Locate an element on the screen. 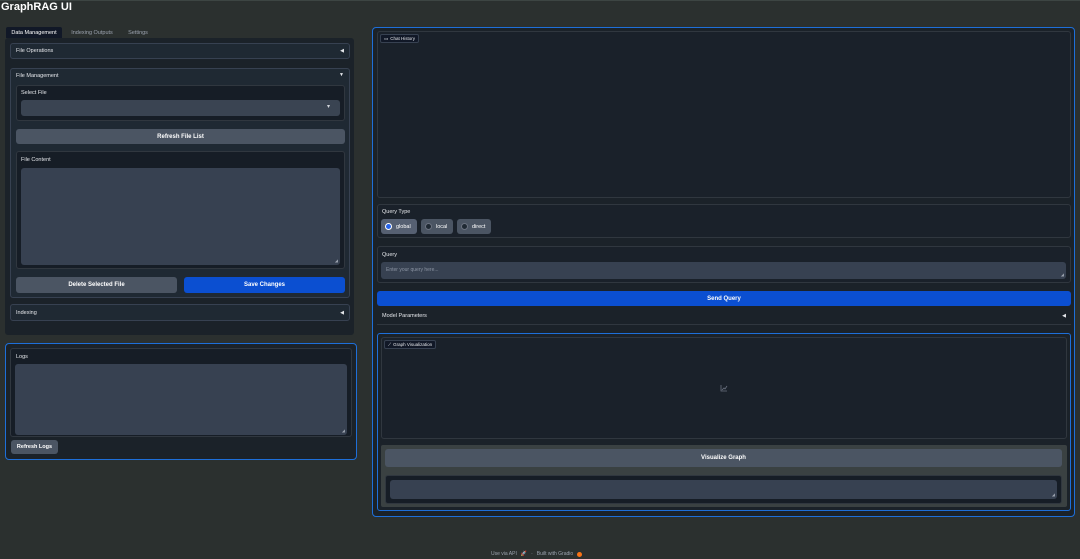 The image size is (1080, 559). tab-data-management: Data Management is located at coordinates (34, 32).